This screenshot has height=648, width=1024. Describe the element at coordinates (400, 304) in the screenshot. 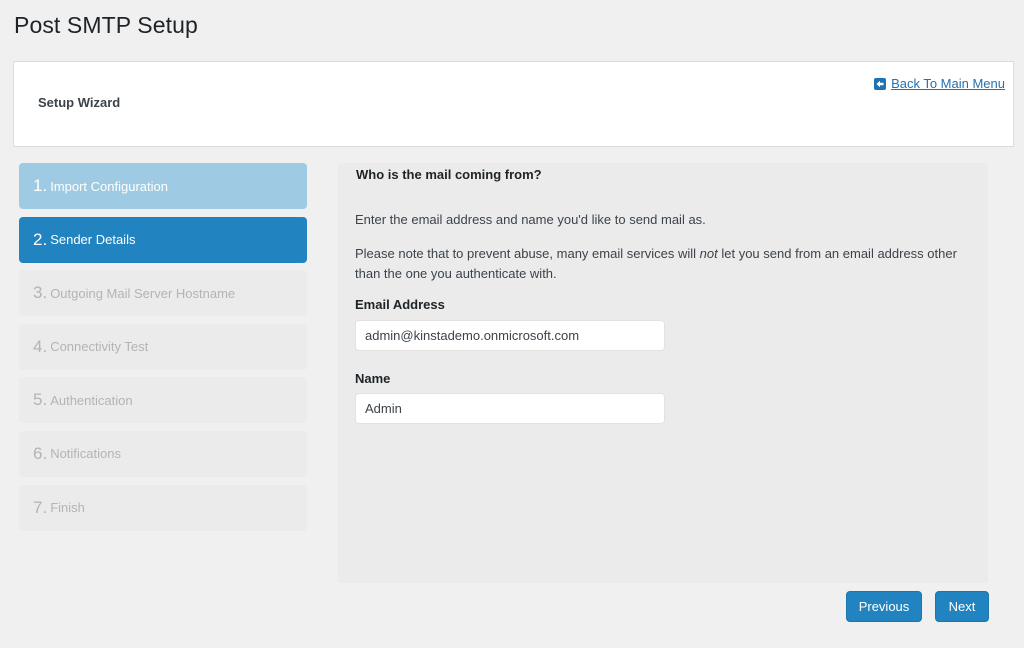

I see `email-address-label: Email Address` at that location.